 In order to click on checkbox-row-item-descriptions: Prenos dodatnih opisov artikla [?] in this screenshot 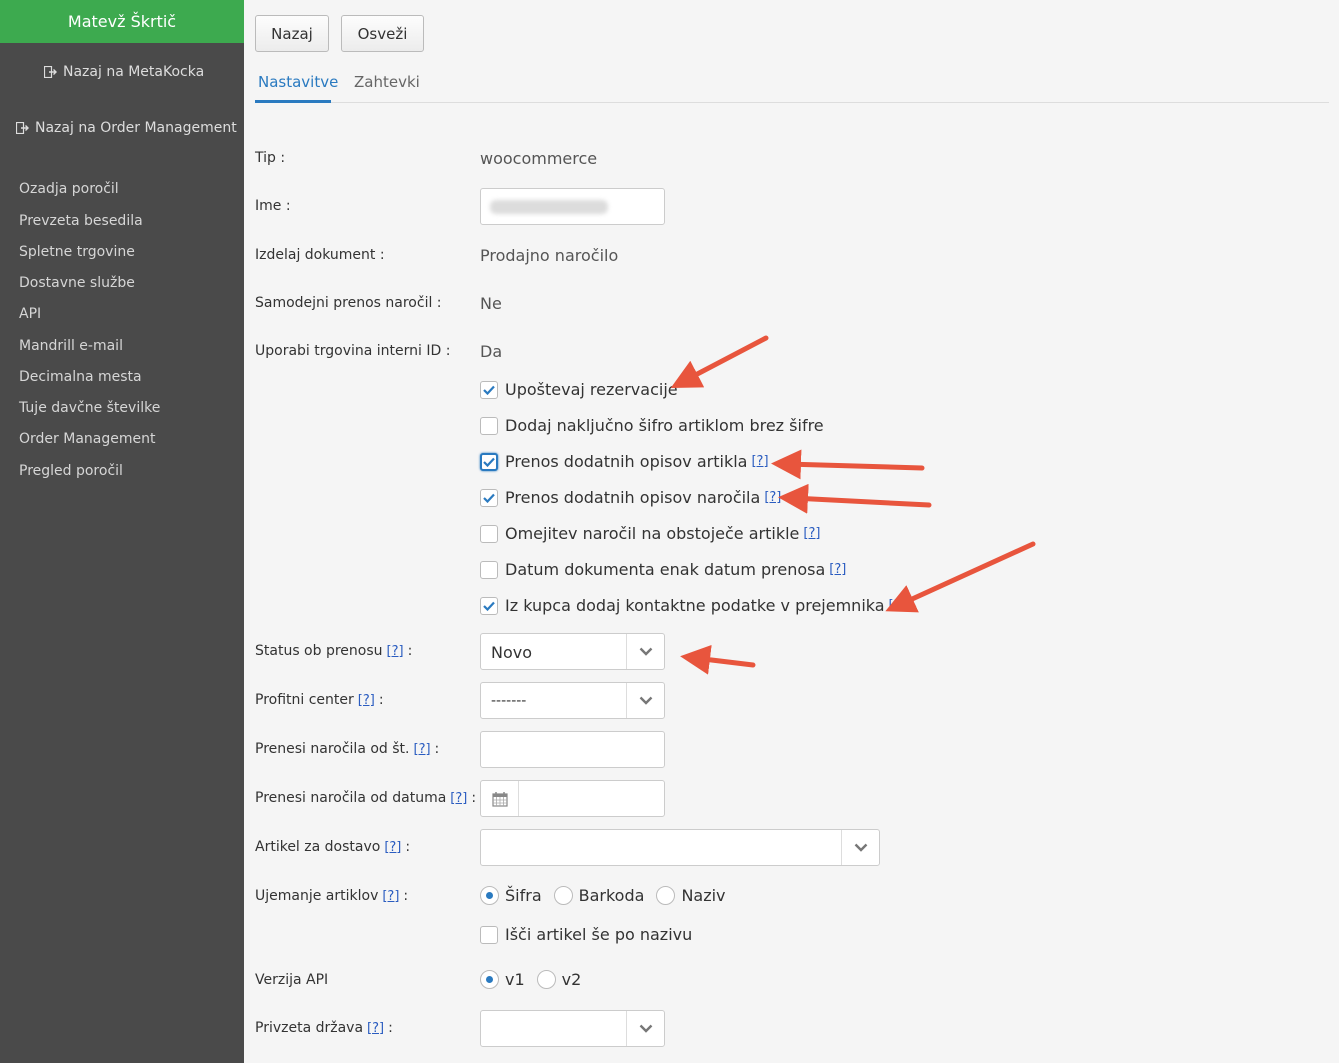, I will do `click(626, 461)`.